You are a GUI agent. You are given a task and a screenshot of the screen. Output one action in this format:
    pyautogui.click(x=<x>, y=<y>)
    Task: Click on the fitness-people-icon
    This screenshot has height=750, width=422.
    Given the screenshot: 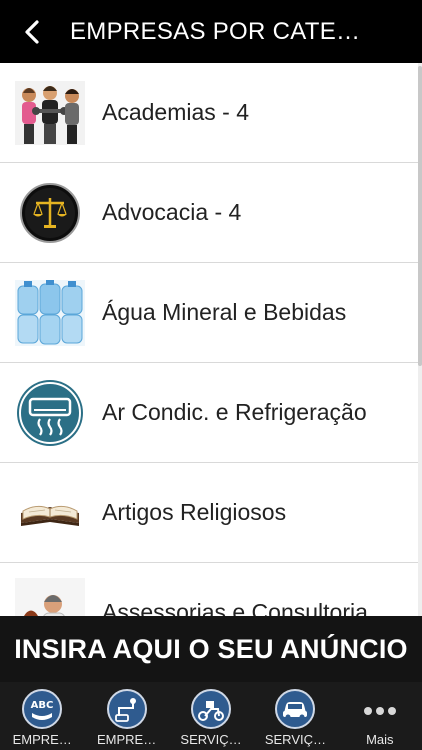 What is the action you would take?
    pyautogui.click(x=50, y=113)
    